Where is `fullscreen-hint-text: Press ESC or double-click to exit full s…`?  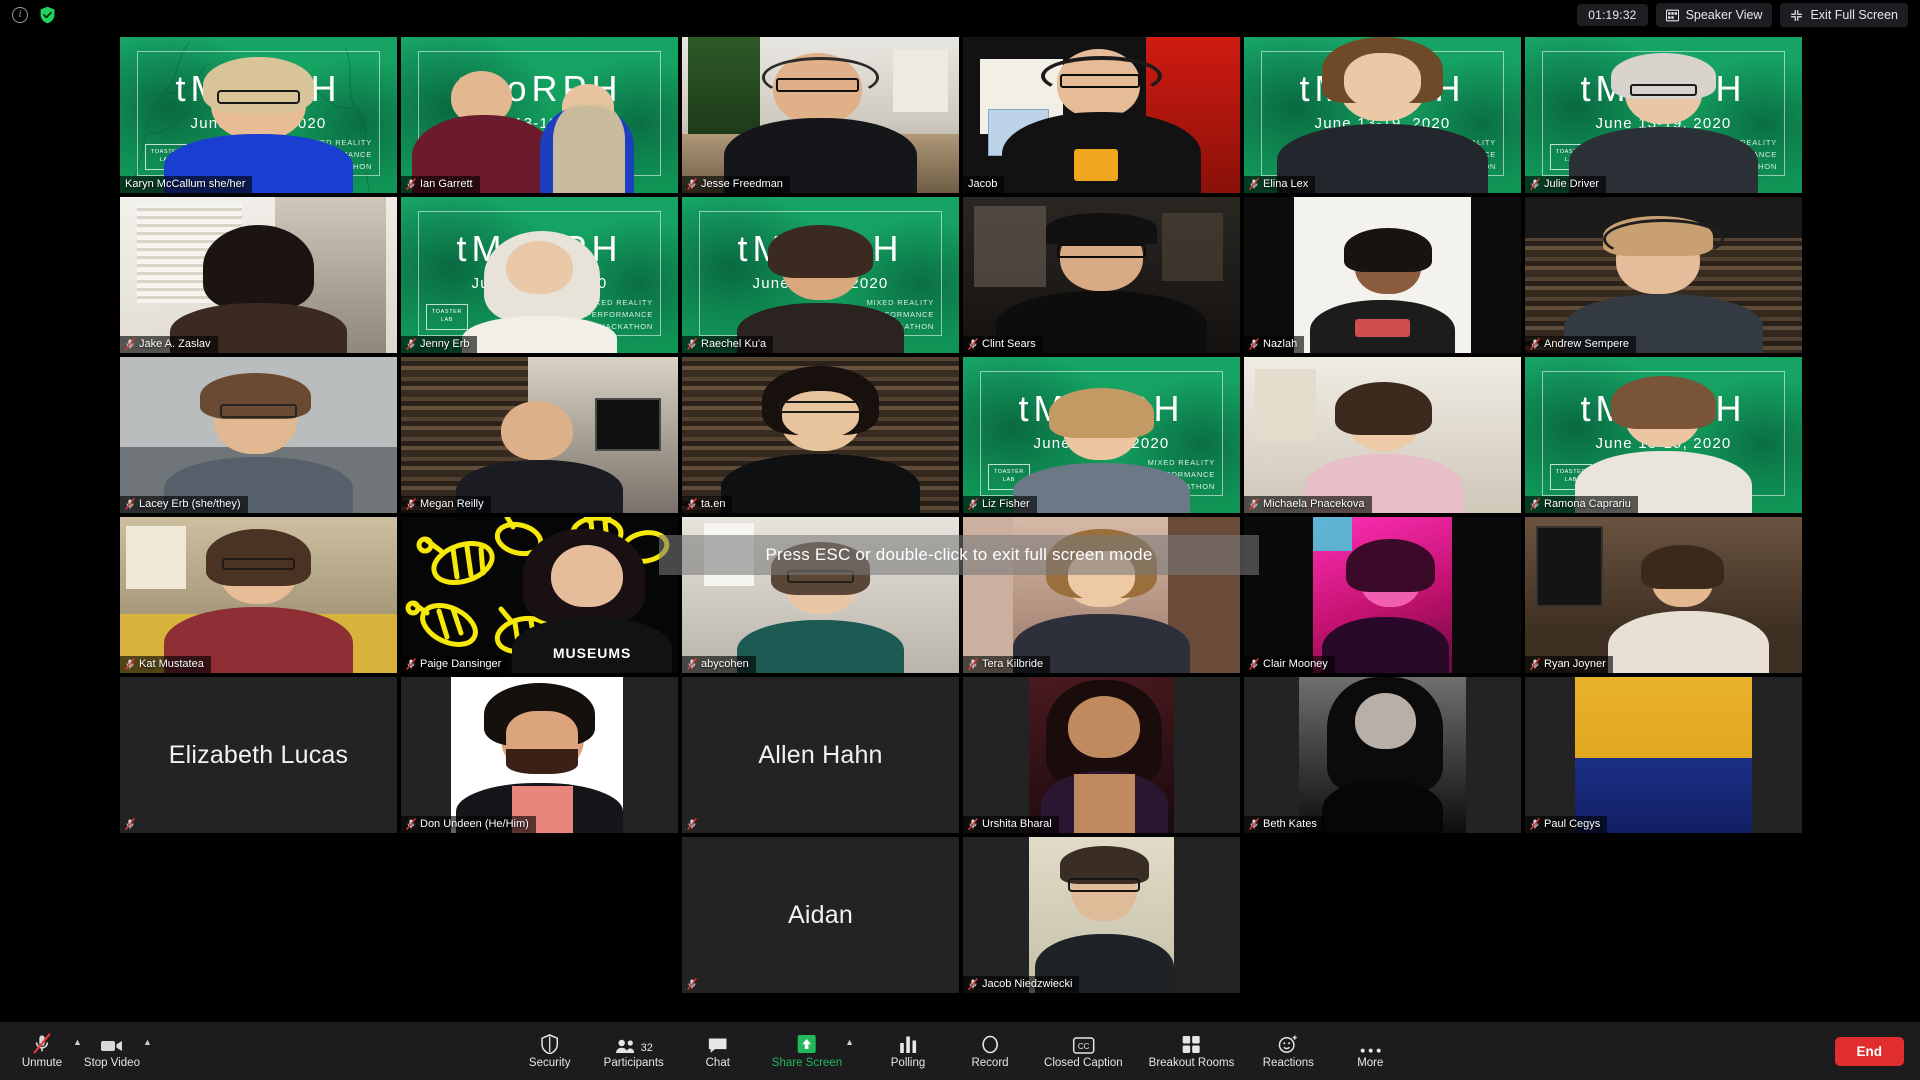
fullscreen-hint-text: Press ESC or double-click to exit full s… is located at coordinates (959, 554).